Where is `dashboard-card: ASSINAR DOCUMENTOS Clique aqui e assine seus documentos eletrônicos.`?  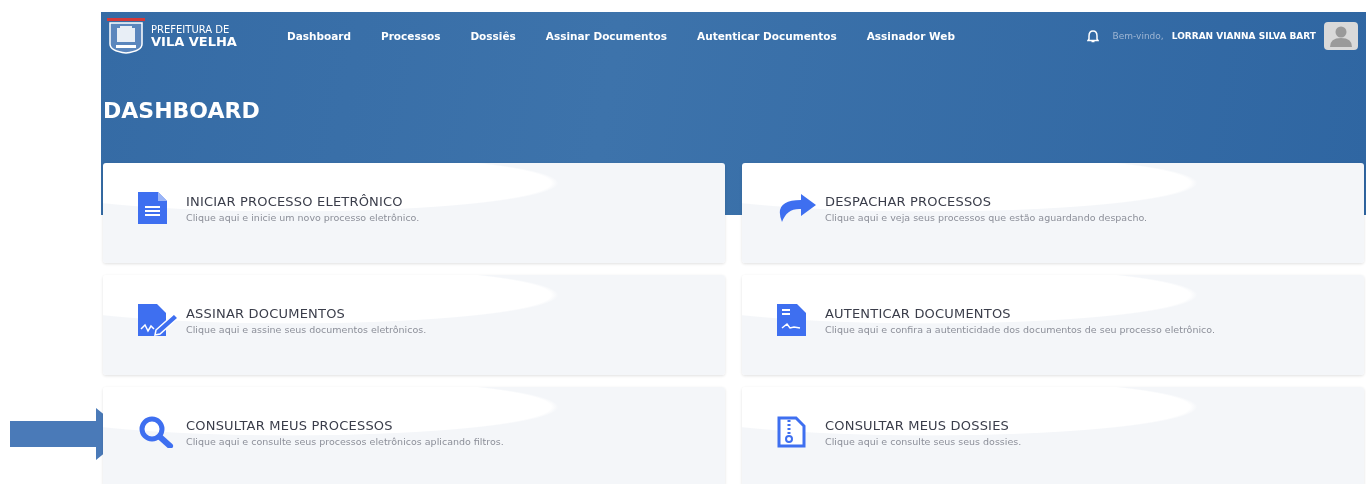 dashboard-card: ASSINAR DOCUMENTOS Clique aqui e assine seus documentos eletrônicos. is located at coordinates (414, 325).